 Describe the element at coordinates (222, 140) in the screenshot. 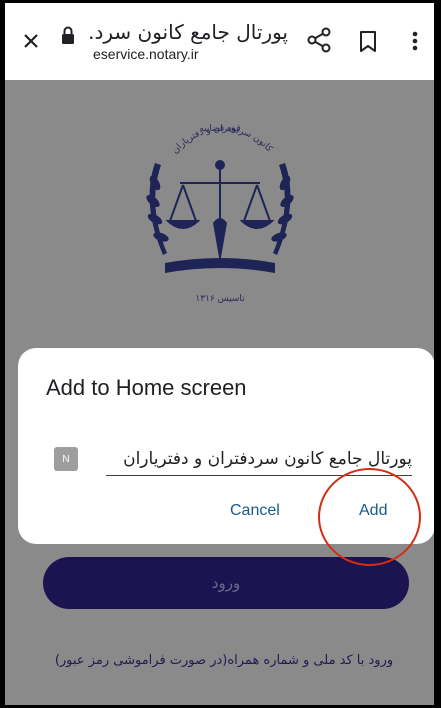

I see `logo-arc-text: کانون سردفتران و دفتریاران` at that location.